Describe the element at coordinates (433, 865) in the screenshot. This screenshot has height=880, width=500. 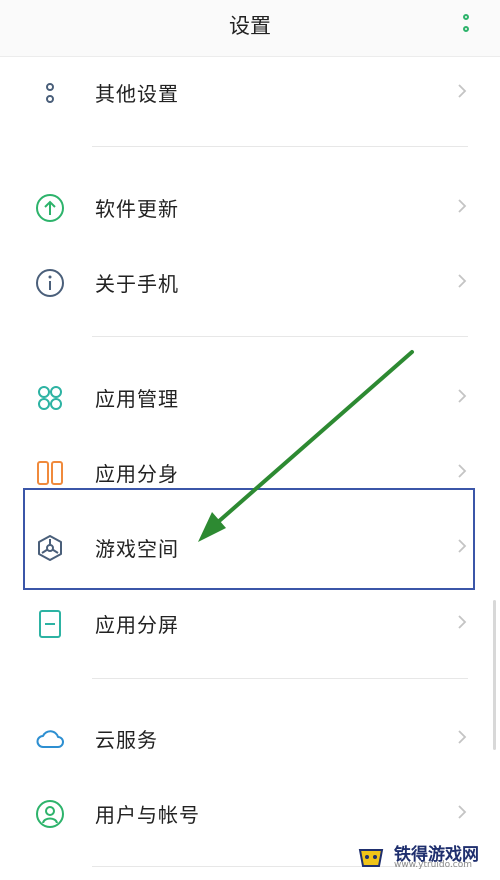
I see `watermark-url: www.ytruido.com` at that location.